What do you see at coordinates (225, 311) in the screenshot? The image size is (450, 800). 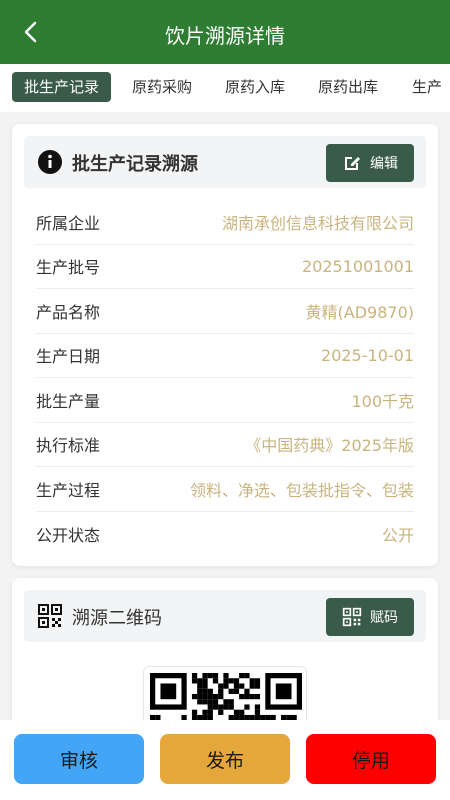 I see `list-item: 产品名称 黄精(AD9870)` at bounding box center [225, 311].